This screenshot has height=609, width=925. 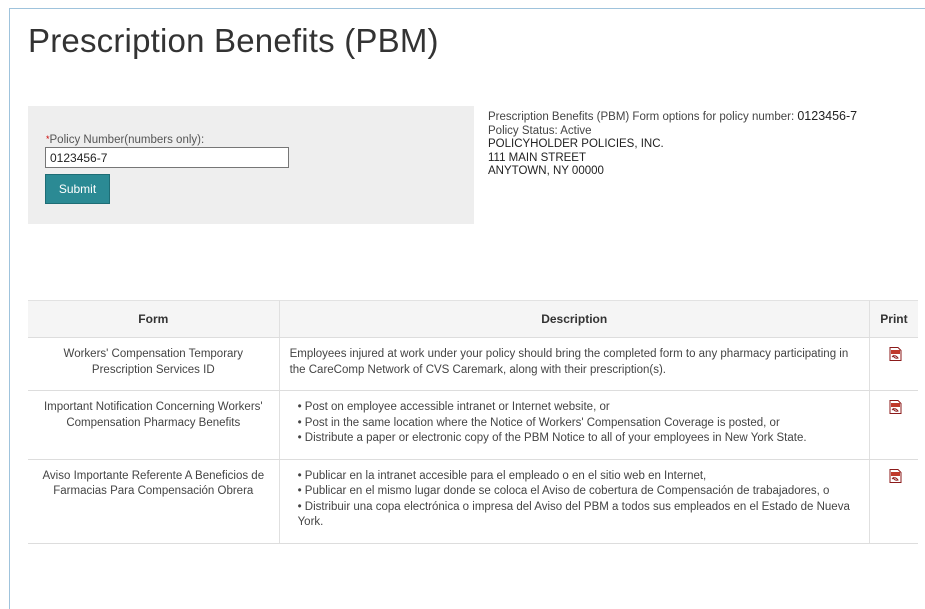 What do you see at coordinates (154, 319) in the screenshot?
I see `header-form: Form` at bounding box center [154, 319].